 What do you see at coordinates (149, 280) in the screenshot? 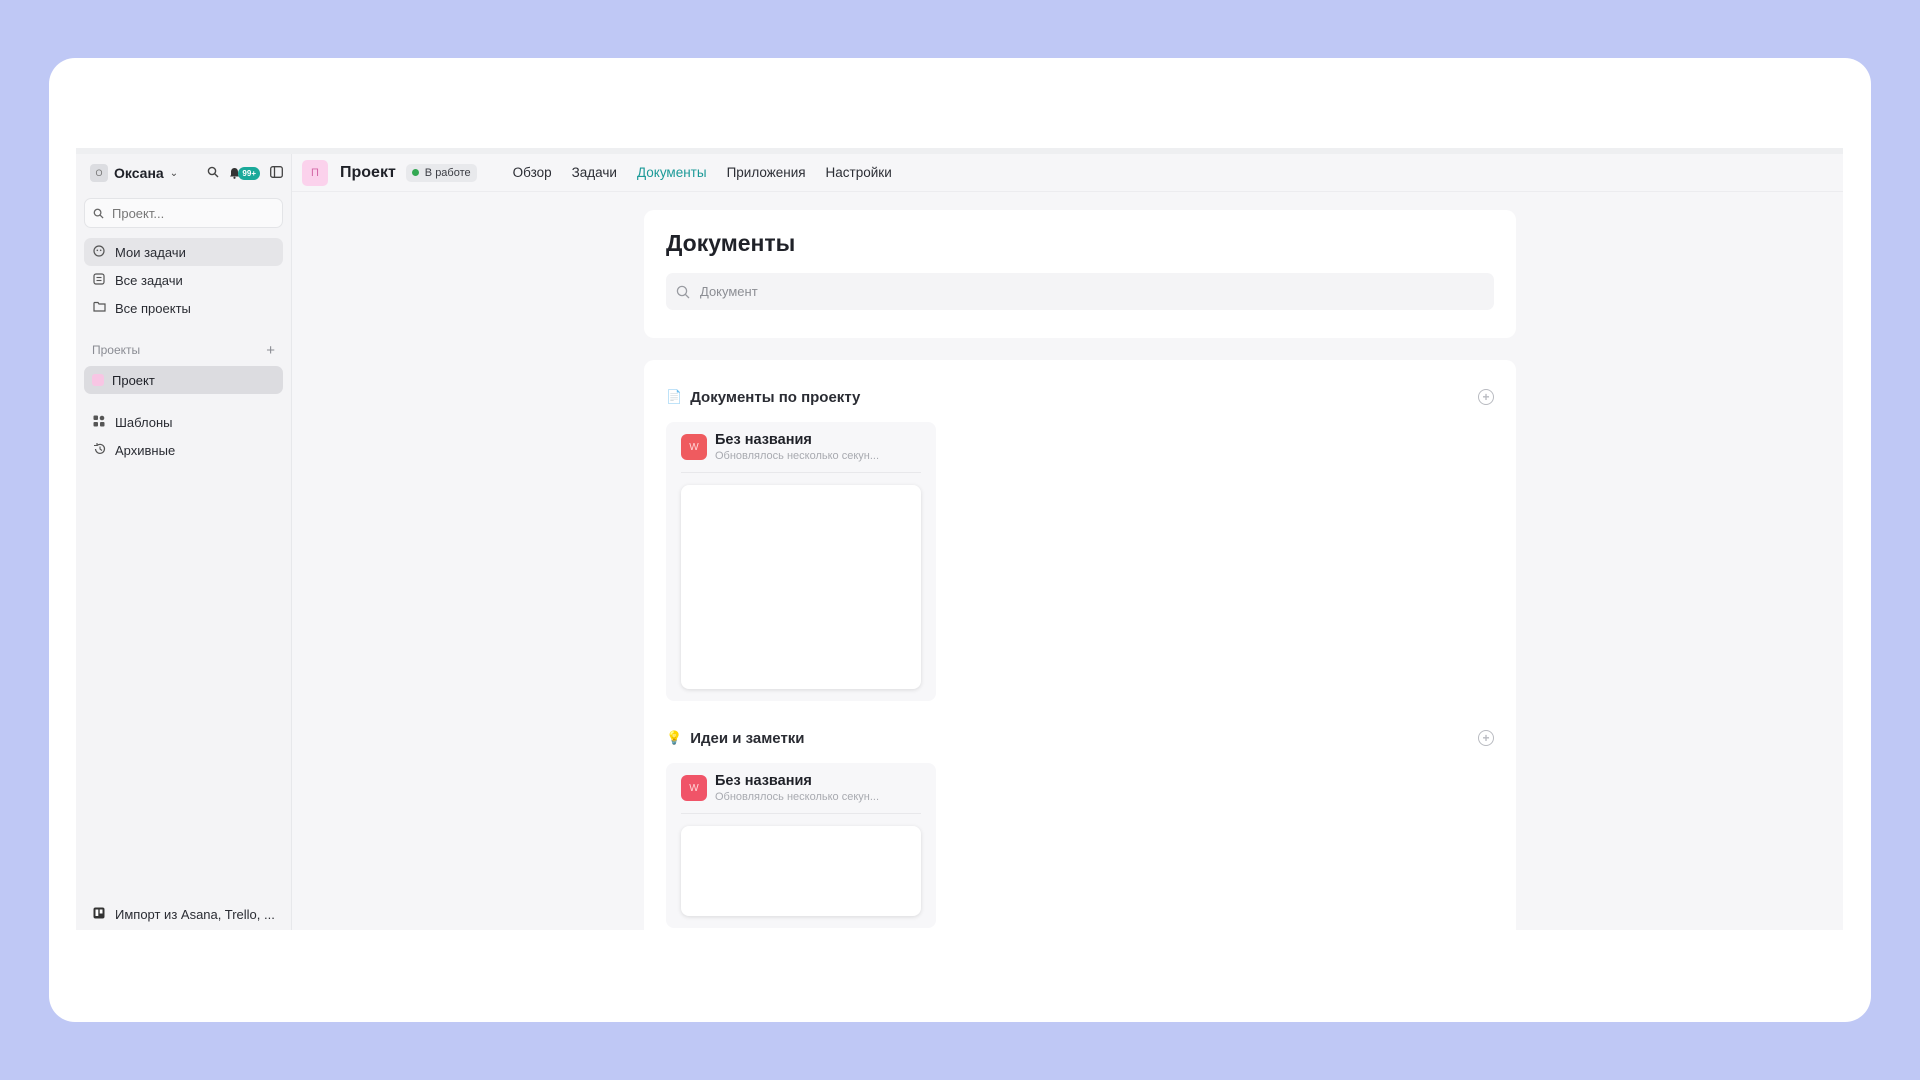
I see `sidebar-item-label: Все задачи` at bounding box center [149, 280].